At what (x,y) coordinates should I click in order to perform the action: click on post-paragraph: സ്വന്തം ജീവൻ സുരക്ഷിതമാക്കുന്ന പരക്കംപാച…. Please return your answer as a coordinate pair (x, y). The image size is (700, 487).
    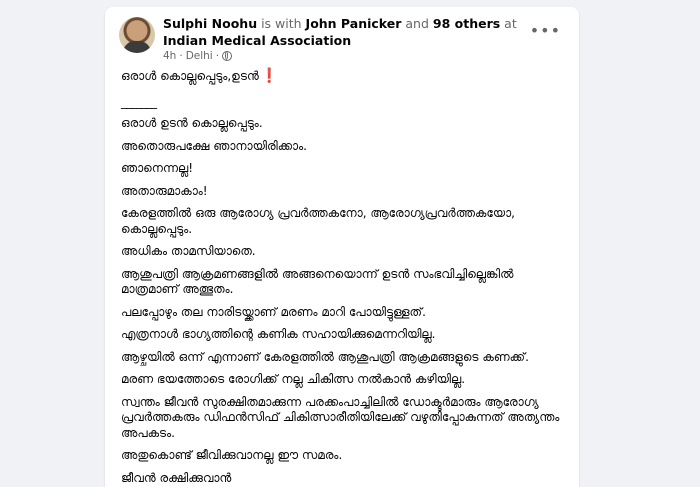
    Looking at the image, I should click on (340, 417).